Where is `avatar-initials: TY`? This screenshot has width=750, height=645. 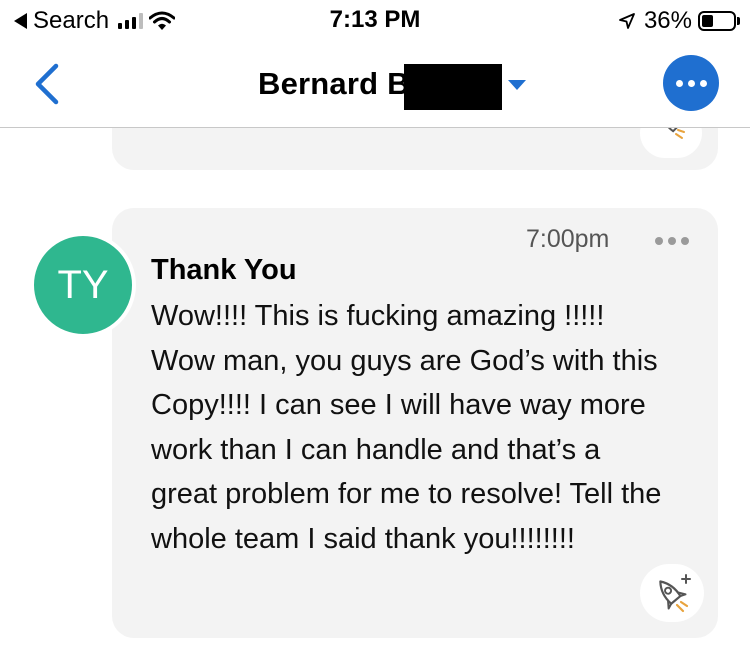
avatar-initials: TY is located at coordinates (83, 284).